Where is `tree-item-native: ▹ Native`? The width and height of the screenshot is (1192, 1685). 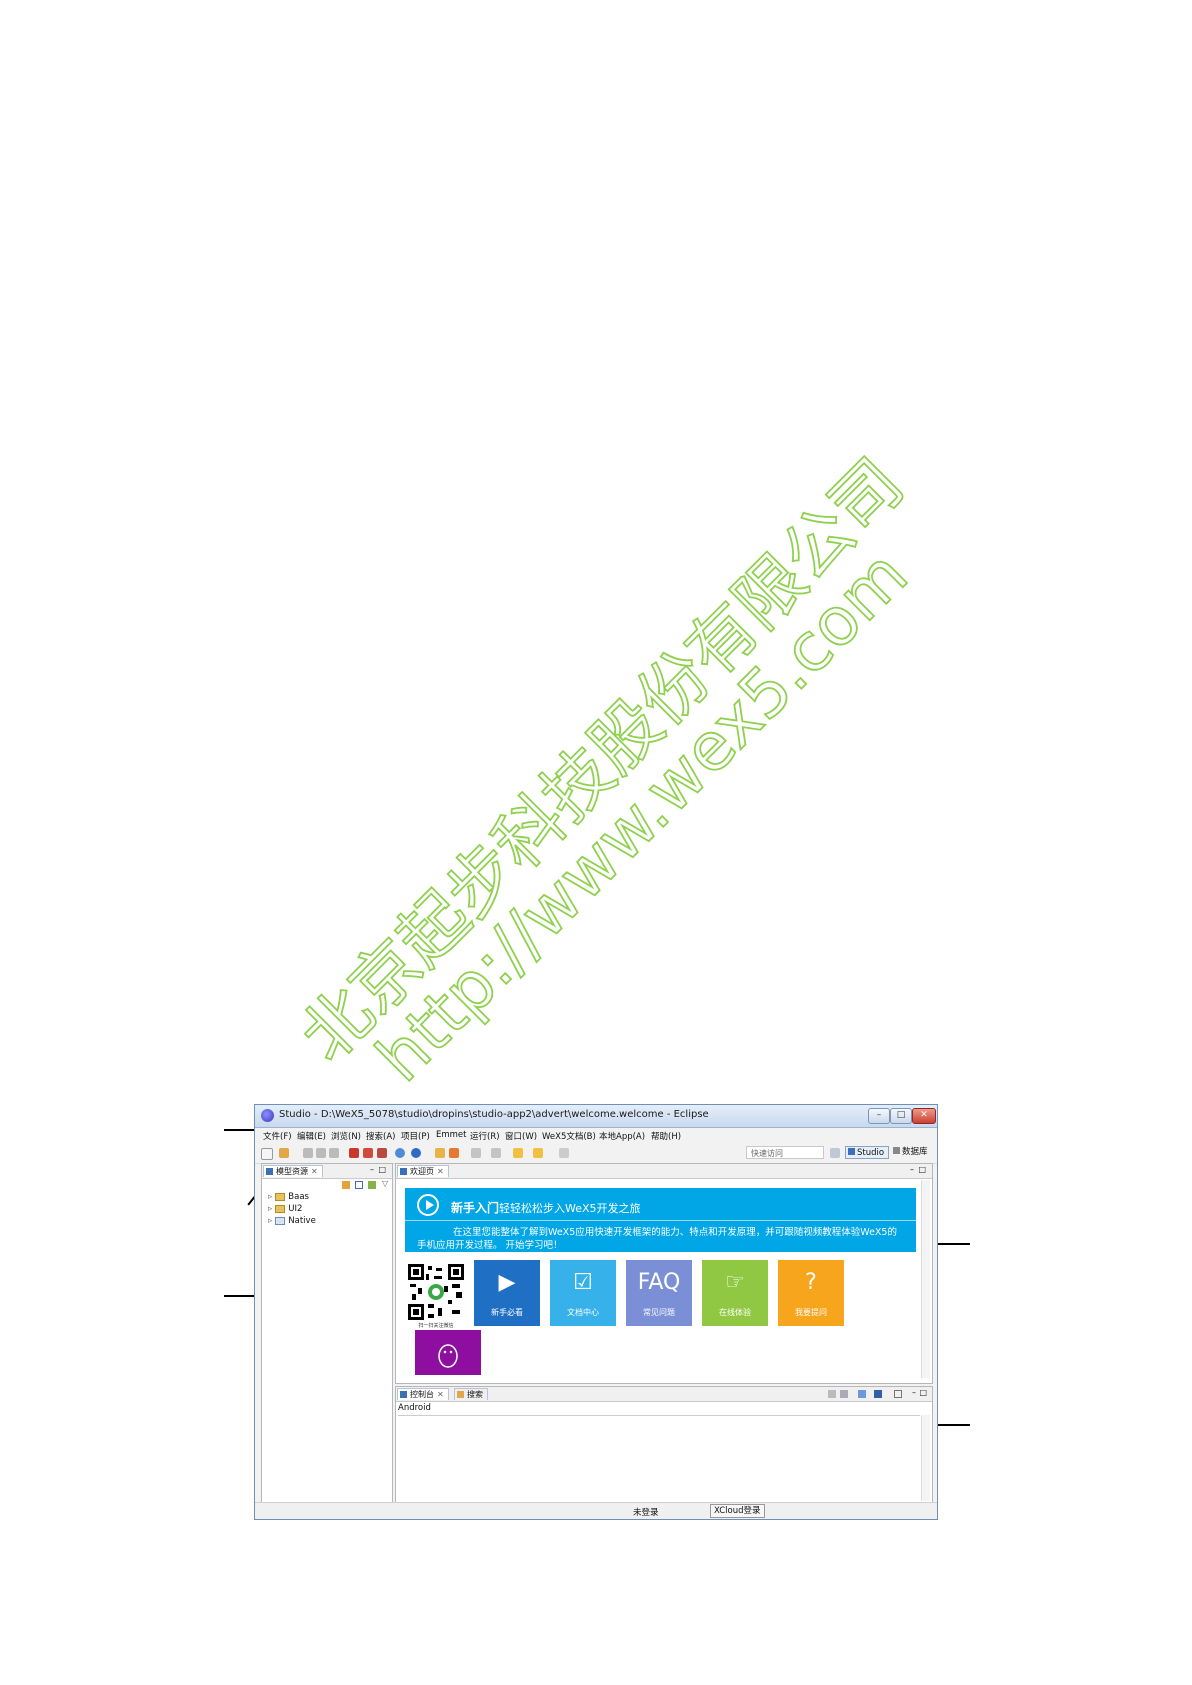
tree-item-native: ▹ Native is located at coordinates (292, 1221).